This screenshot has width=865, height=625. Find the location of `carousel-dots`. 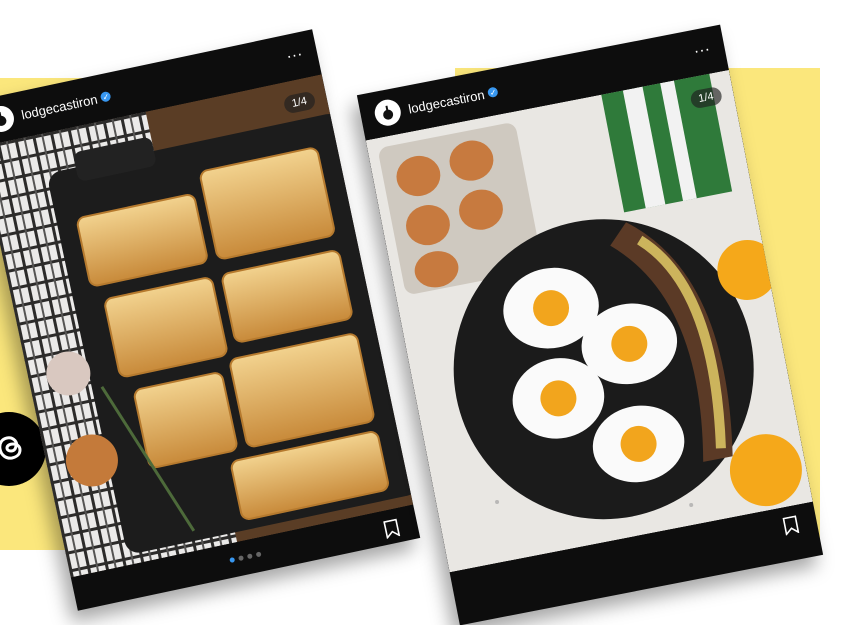

carousel-dots is located at coordinates (245, 557).